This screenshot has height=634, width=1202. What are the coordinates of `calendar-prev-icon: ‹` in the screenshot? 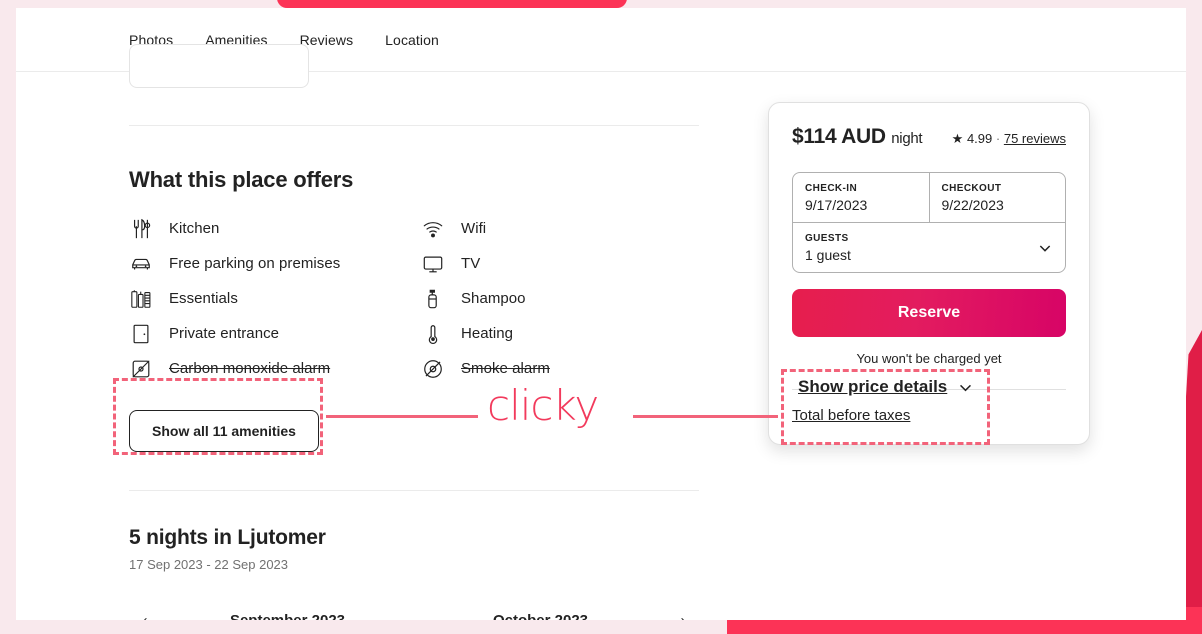 It's located at (145, 612).